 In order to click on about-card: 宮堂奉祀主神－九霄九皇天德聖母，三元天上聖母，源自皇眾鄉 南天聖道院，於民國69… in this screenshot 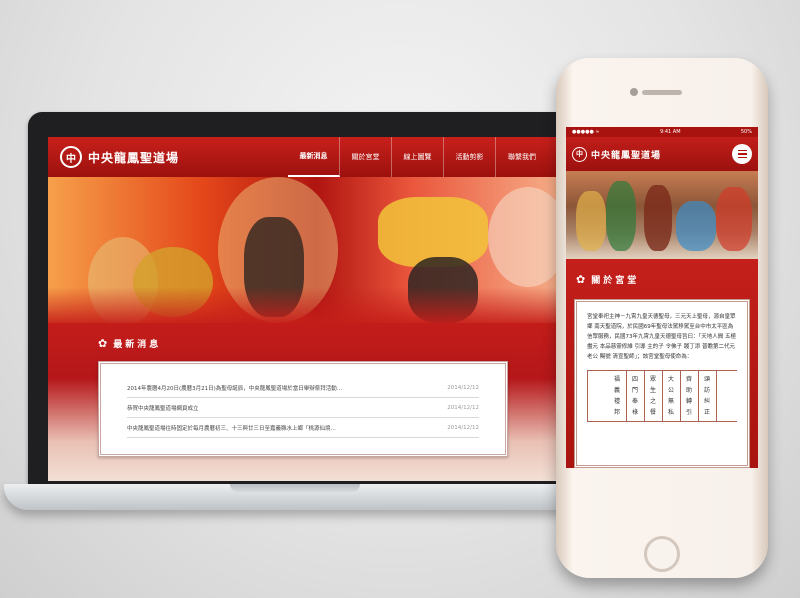, I will do `click(662, 383)`.